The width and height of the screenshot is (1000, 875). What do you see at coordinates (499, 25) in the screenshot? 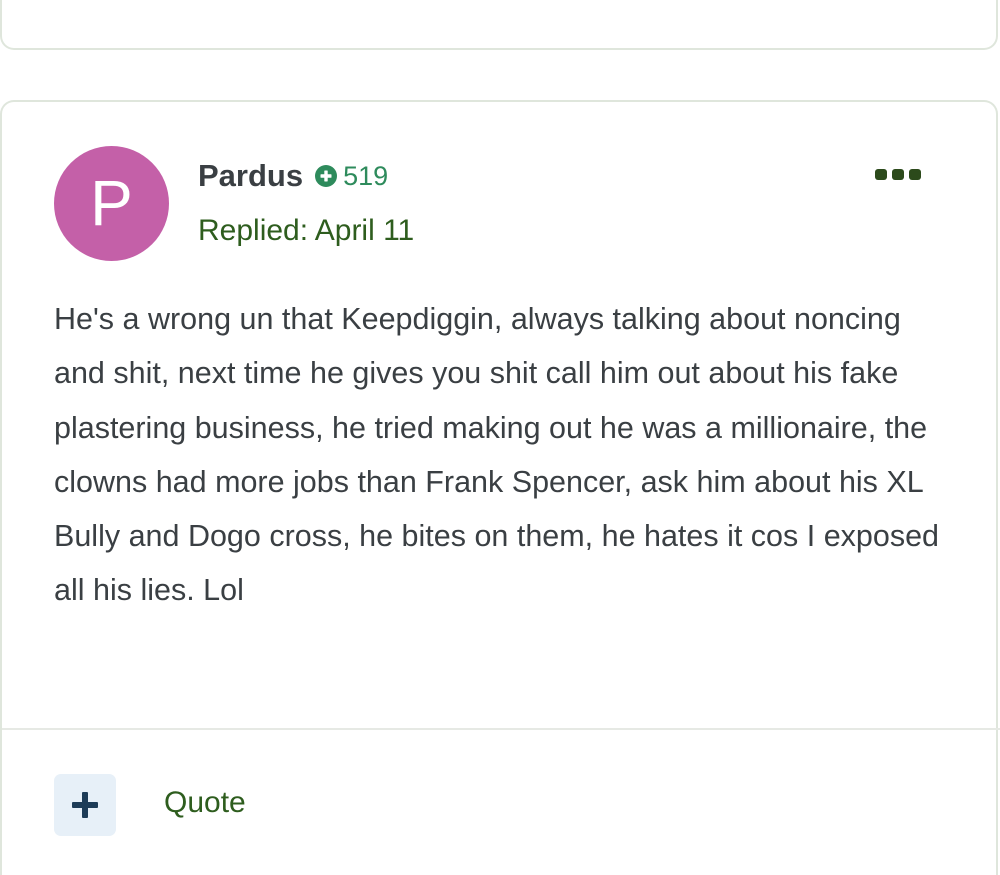
I see `previous-post-card` at bounding box center [499, 25].